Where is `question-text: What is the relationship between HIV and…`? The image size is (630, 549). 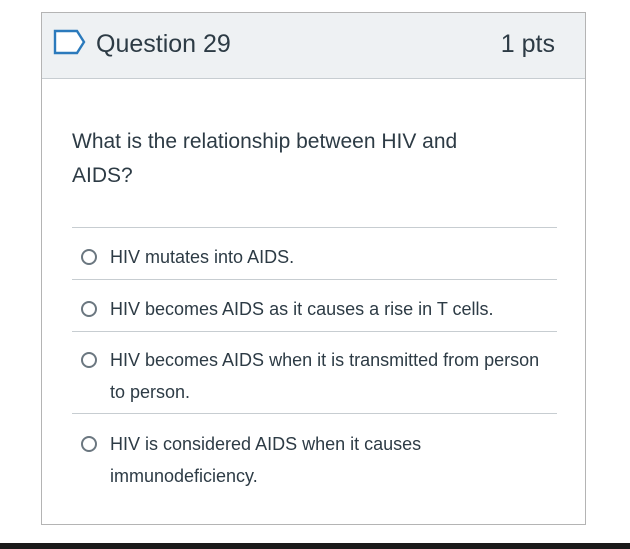 question-text: What is the relationship between HIV and… is located at coordinates (265, 158).